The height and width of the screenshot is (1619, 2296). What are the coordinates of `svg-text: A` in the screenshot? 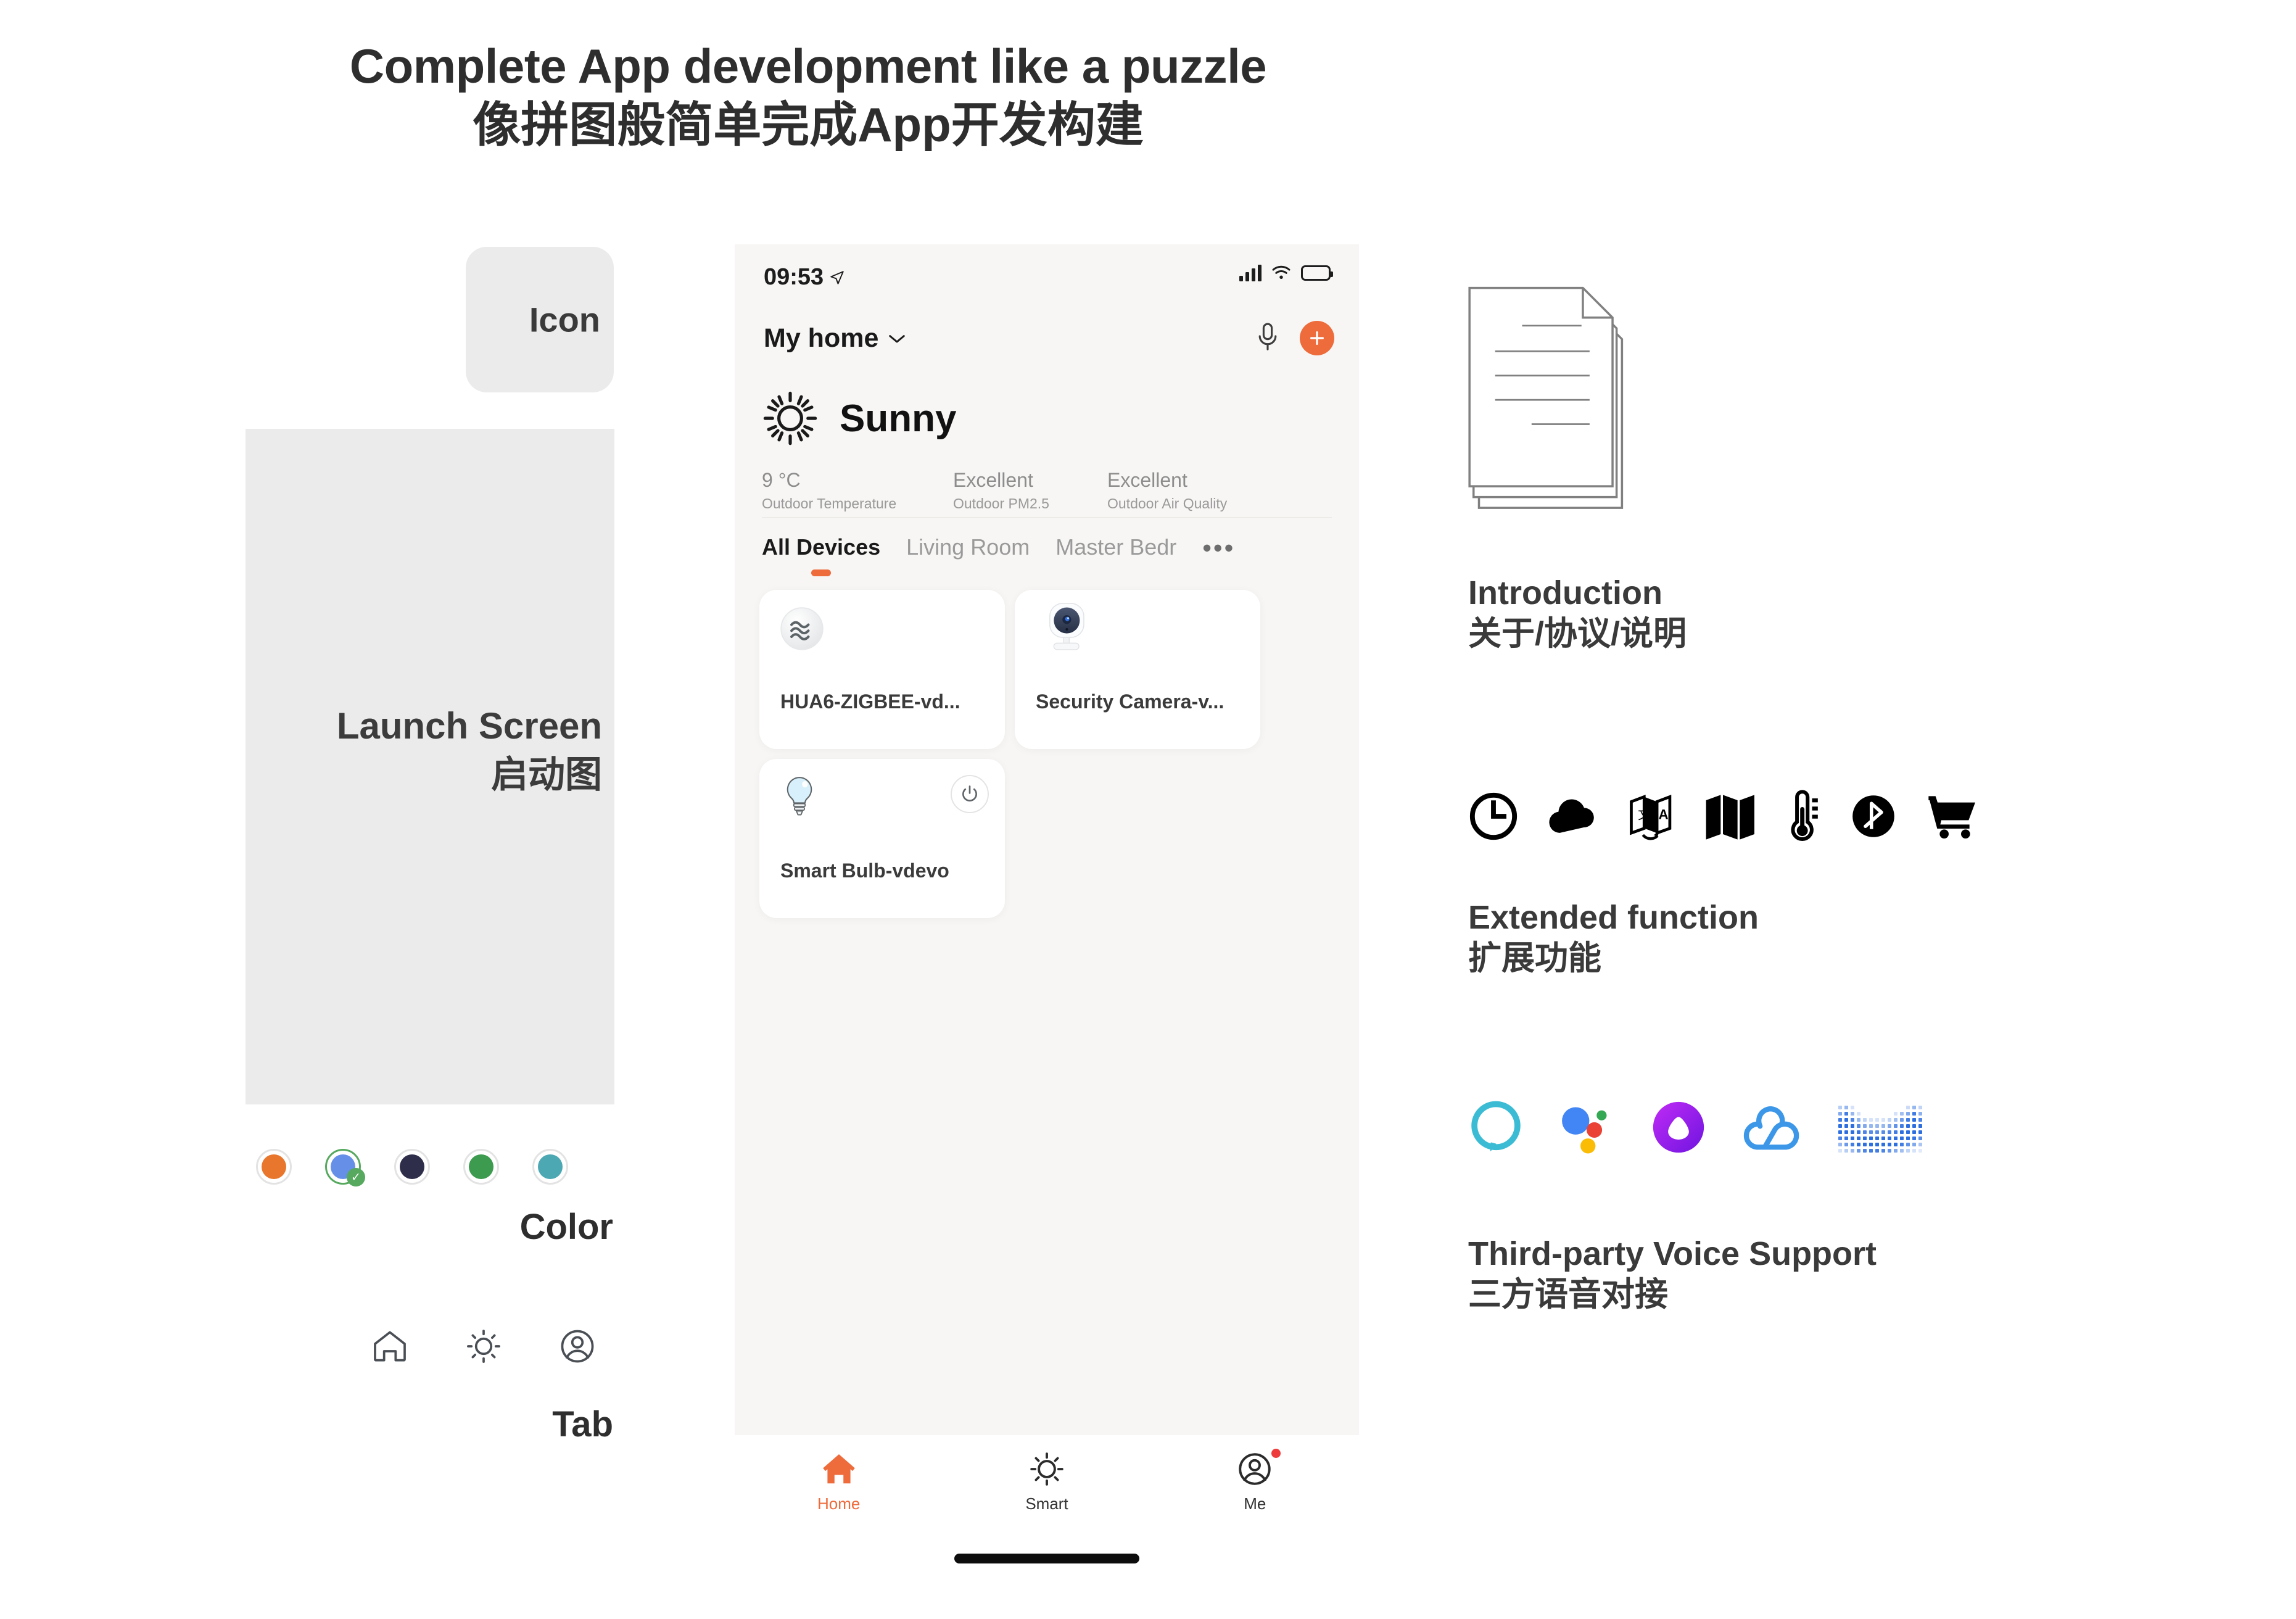 It's located at (1664, 814).